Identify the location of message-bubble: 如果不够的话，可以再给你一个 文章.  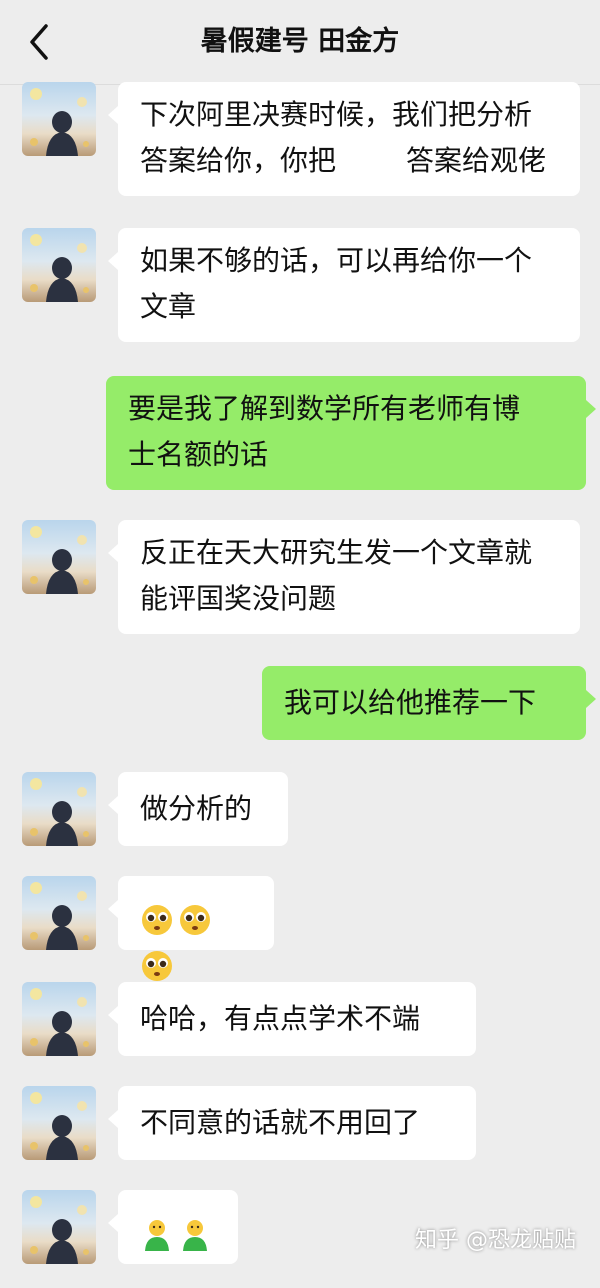
(344, 285).